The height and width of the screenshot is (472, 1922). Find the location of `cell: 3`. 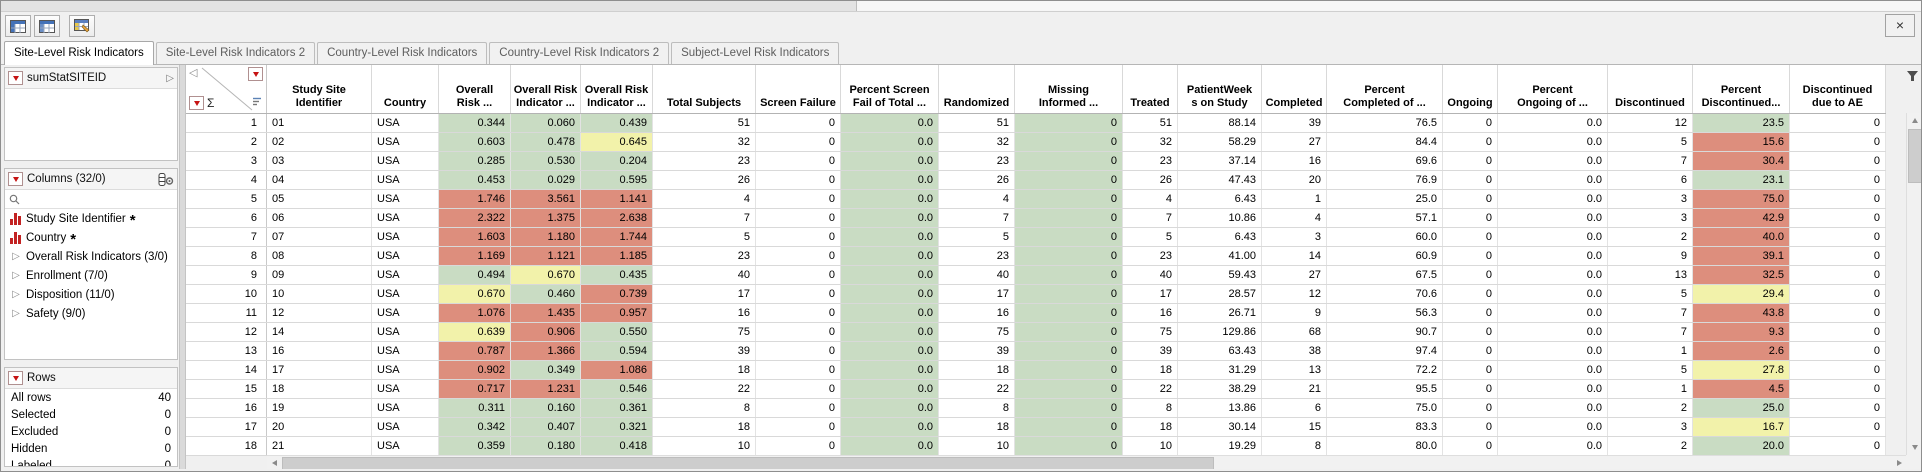

cell: 3 is located at coordinates (1294, 237).